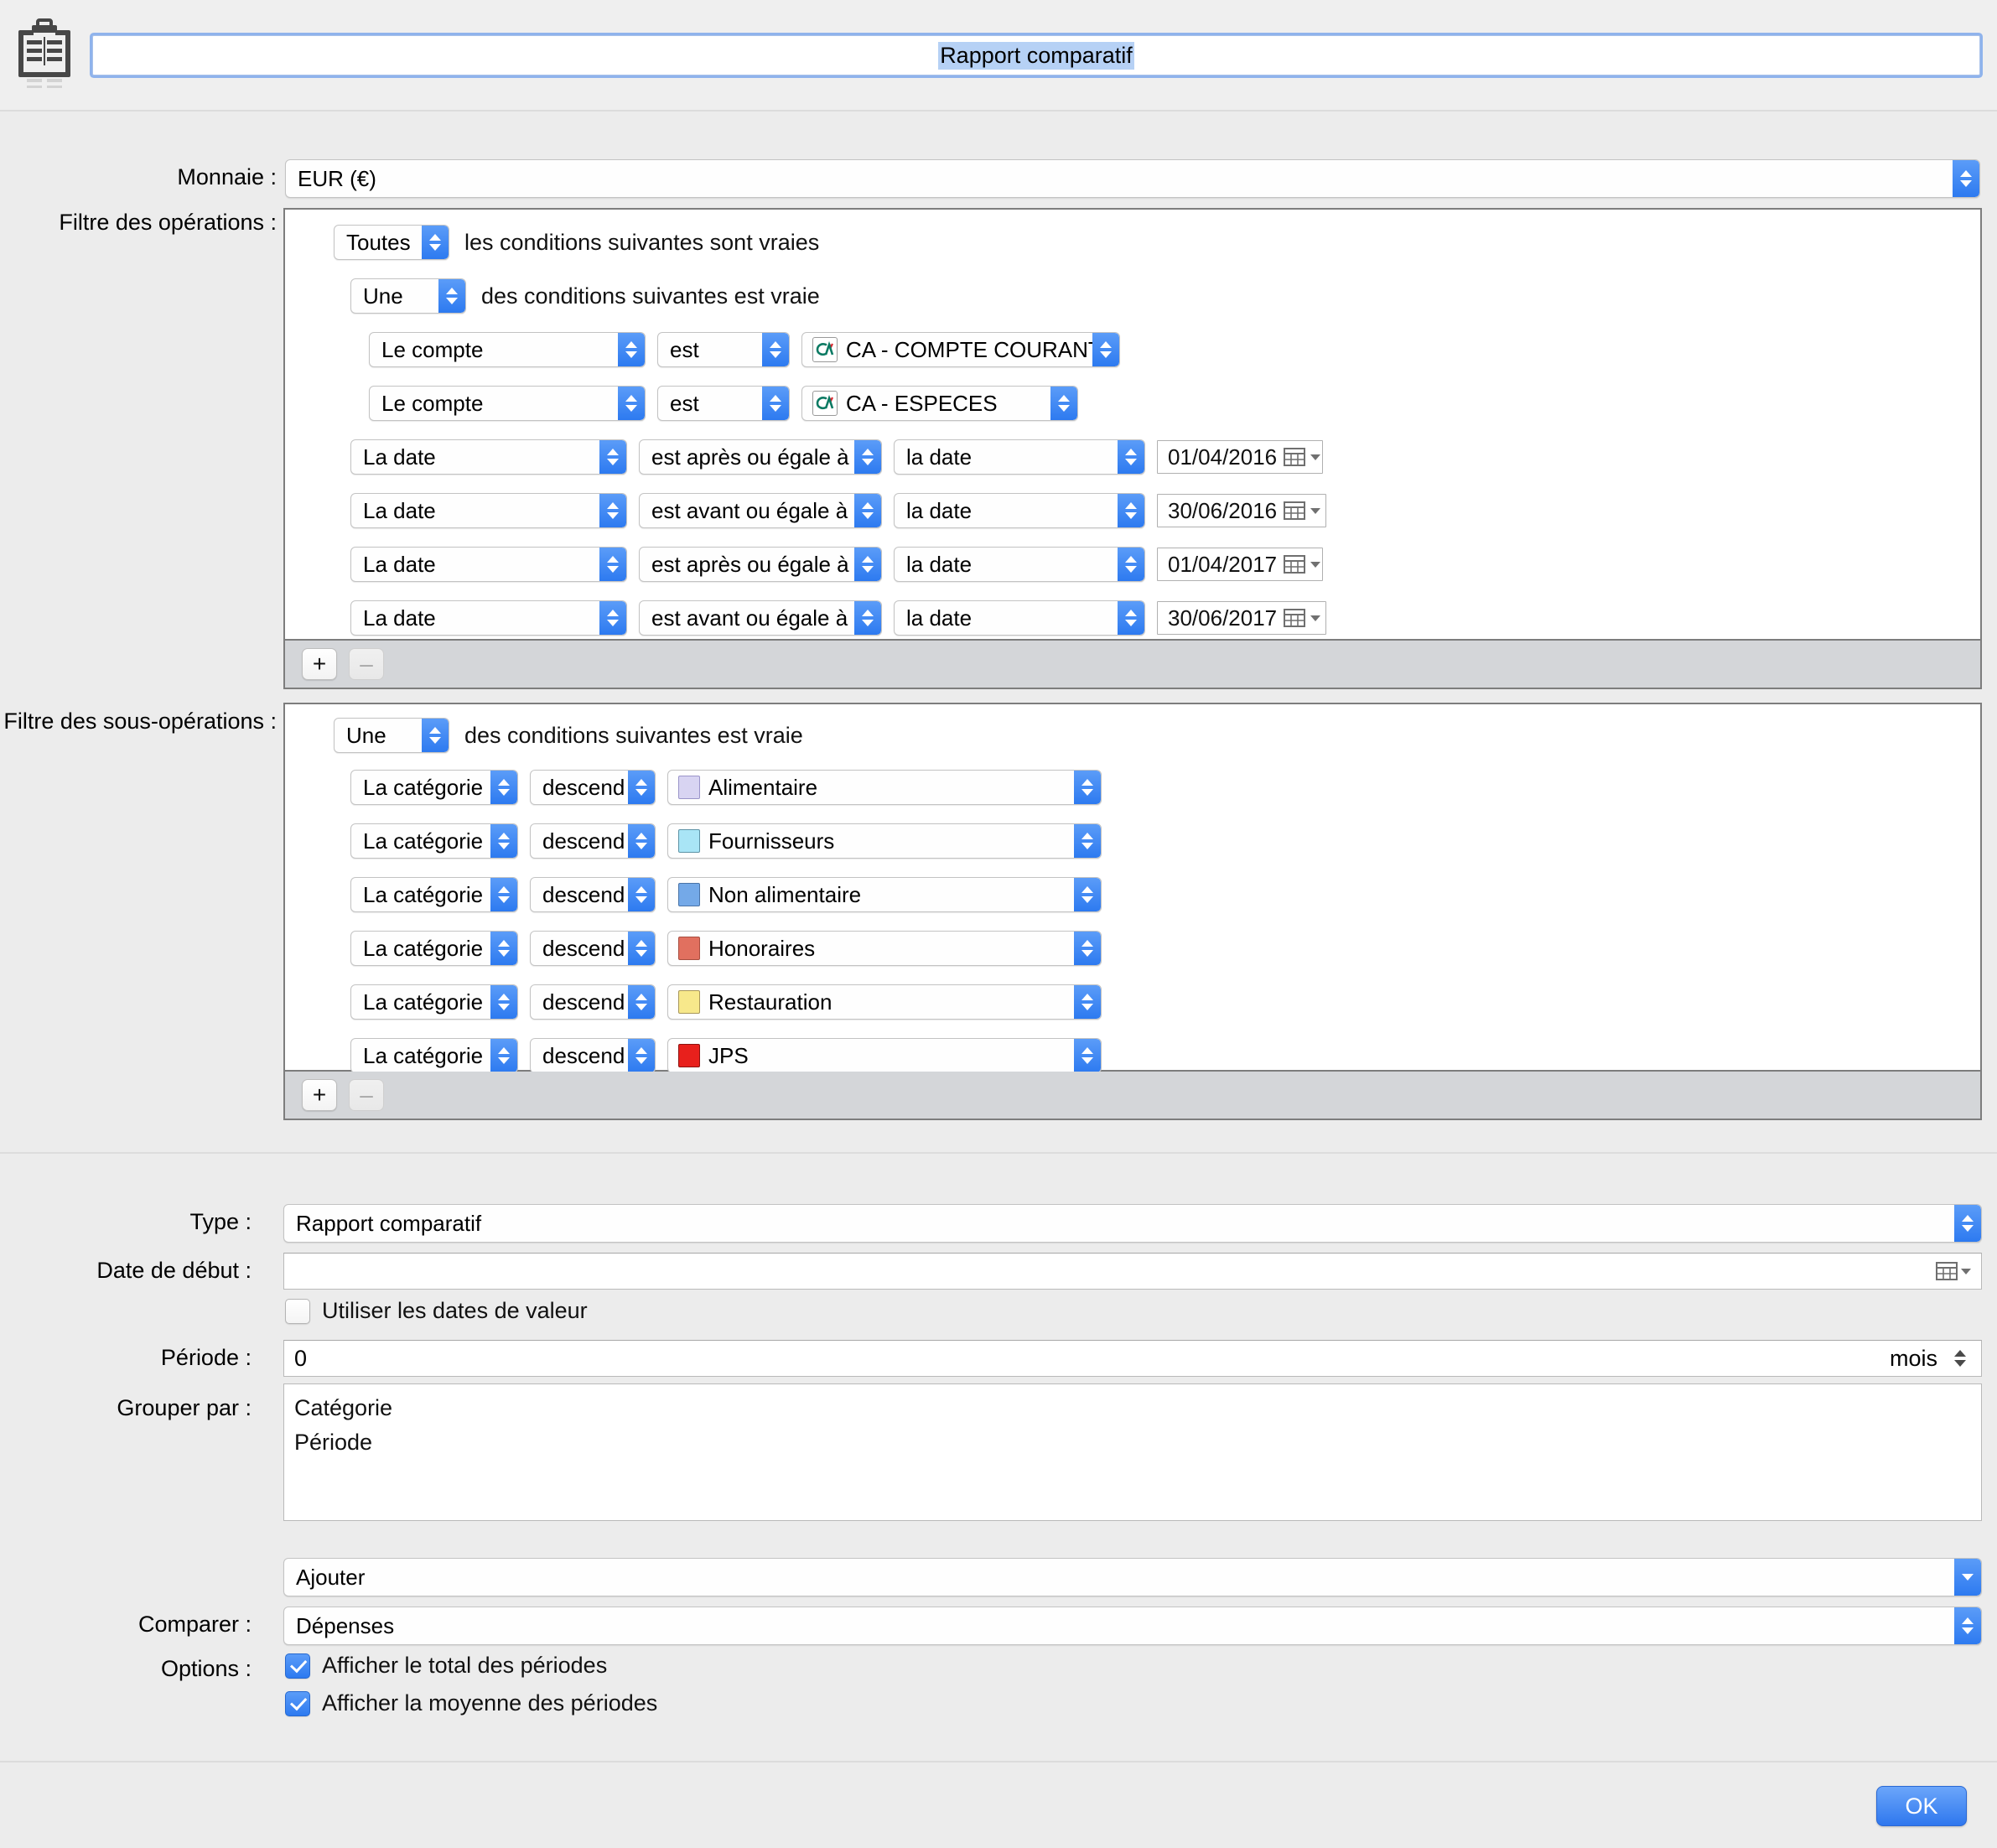 This screenshot has width=1997, height=1848. I want to click on date-operator-popup-2: est après ou égale à, so click(760, 565).